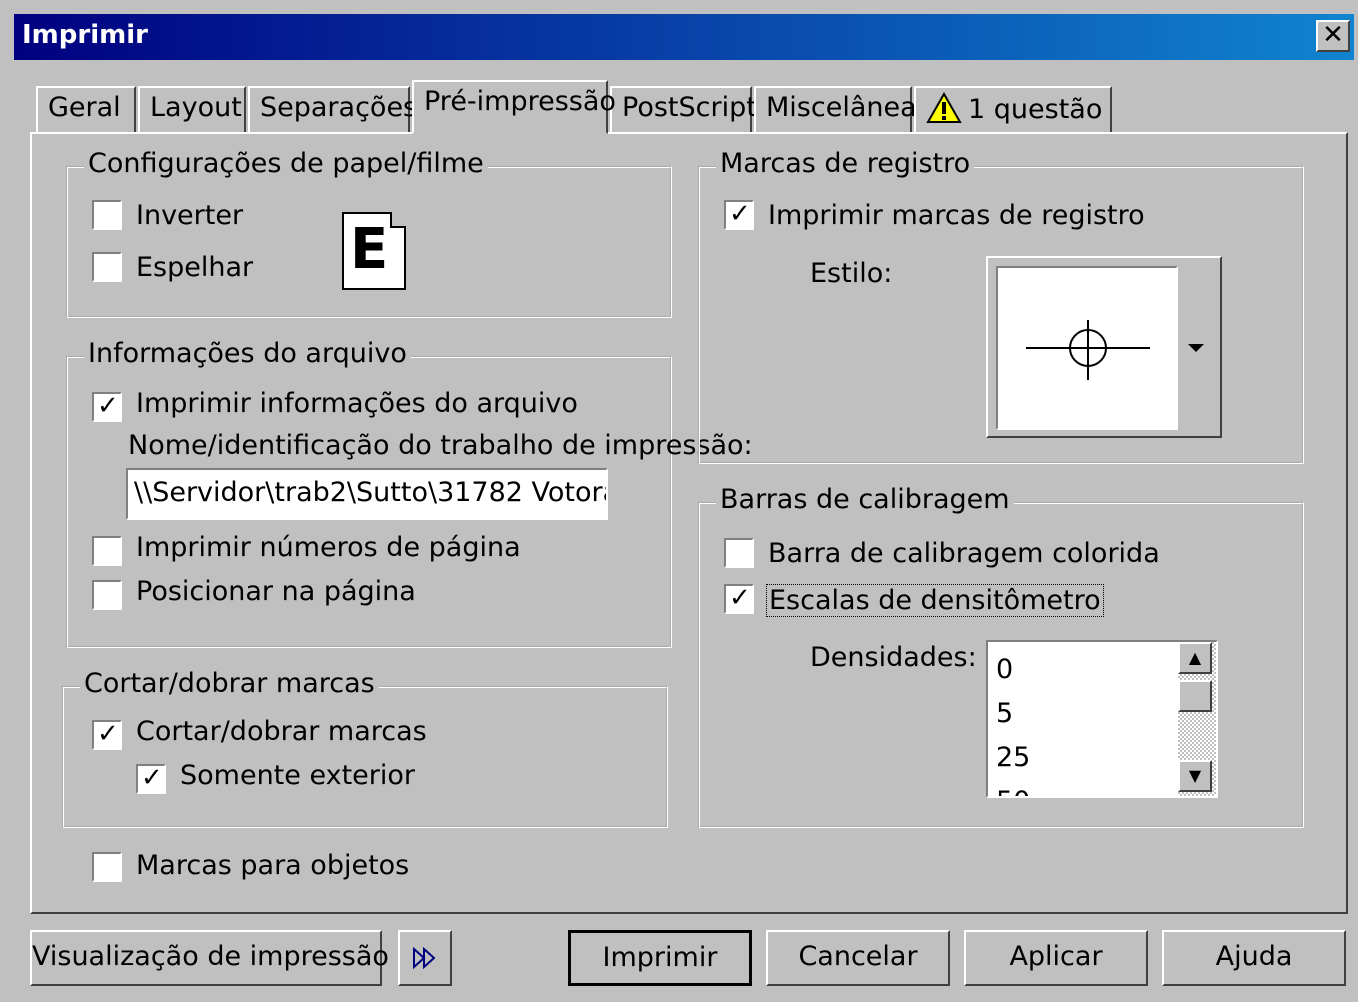 The width and height of the screenshot is (1358, 1002). Describe the element at coordinates (841, 107) in the screenshot. I see `tab-label: Miscelânea` at that location.